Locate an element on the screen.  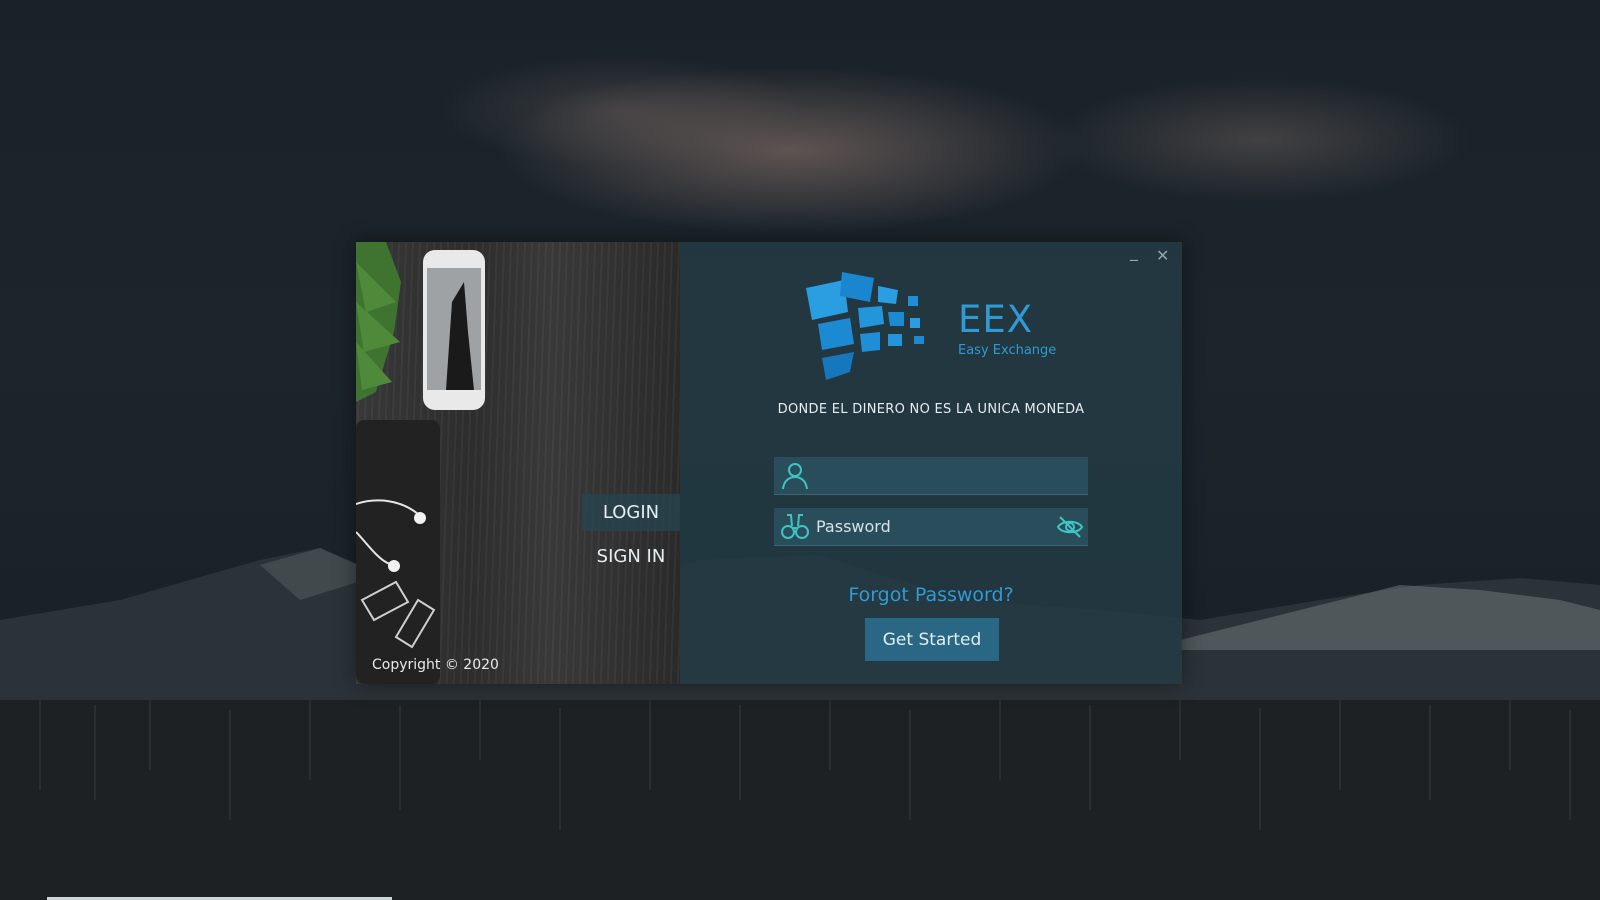
brand-subtitle: Easy Exchange is located at coordinates (1007, 350).